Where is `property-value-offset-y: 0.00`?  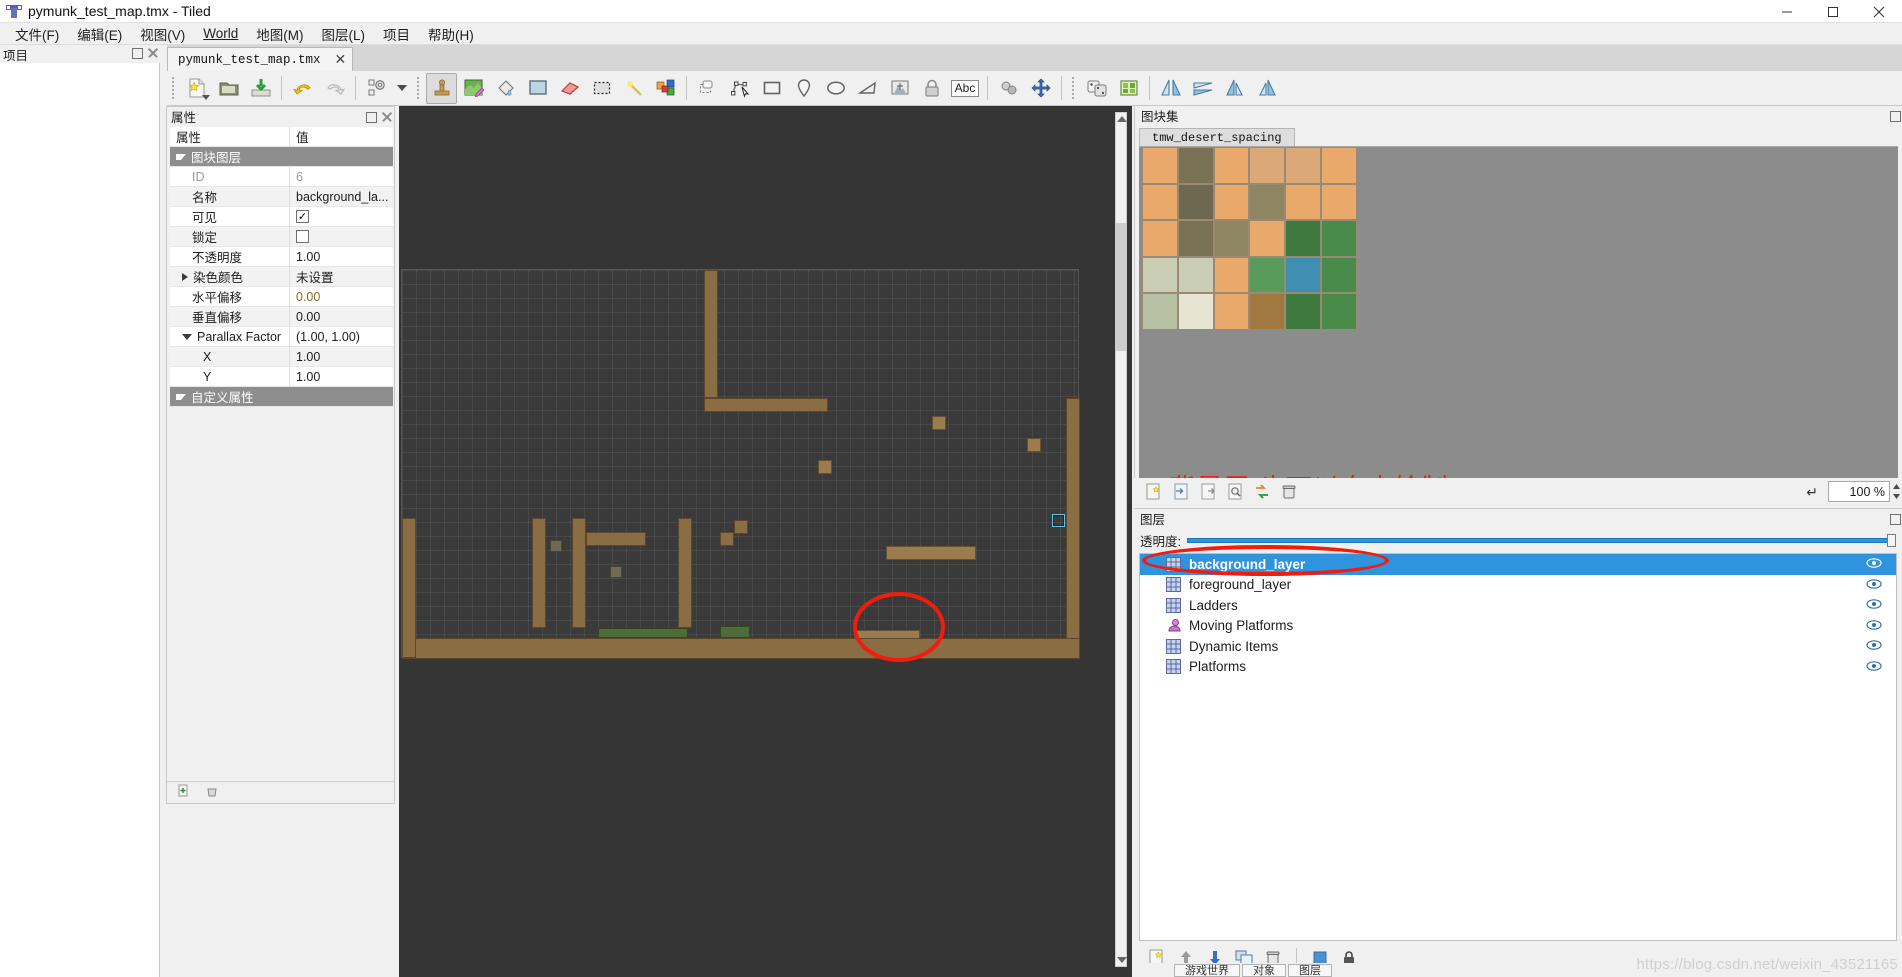 property-value-offset-y: 0.00 is located at coordinates (341, 317).